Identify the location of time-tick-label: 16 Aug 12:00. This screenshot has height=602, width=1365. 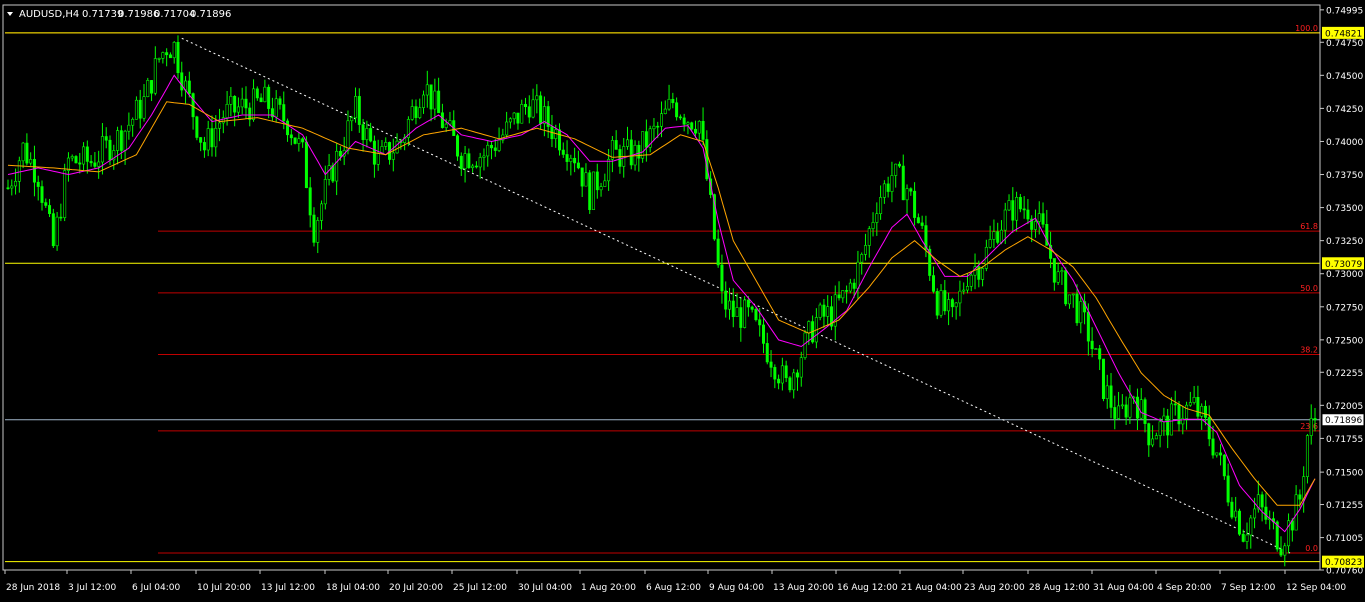
(867, 588).